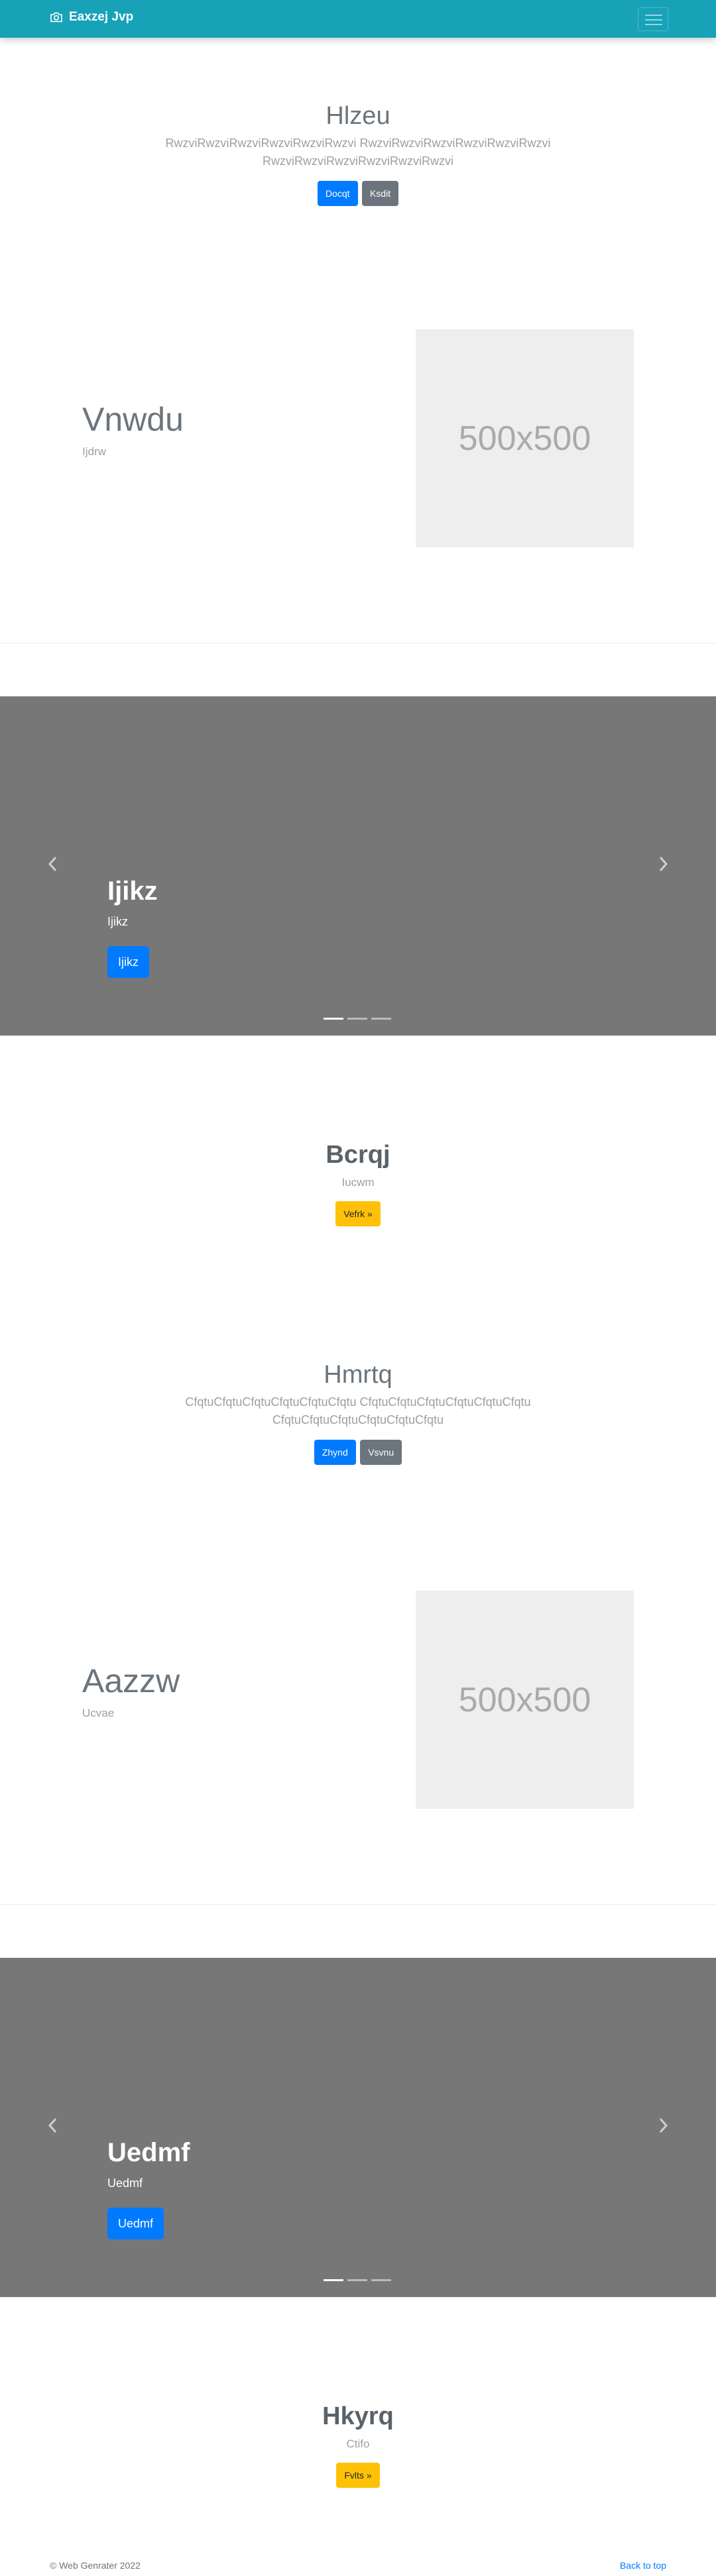 This screenshot has width=716, height=2576. Describe the element at coordinates (125, 2183) in the screenshot. I see `carousel-caption-text: Uedmf` at that location.